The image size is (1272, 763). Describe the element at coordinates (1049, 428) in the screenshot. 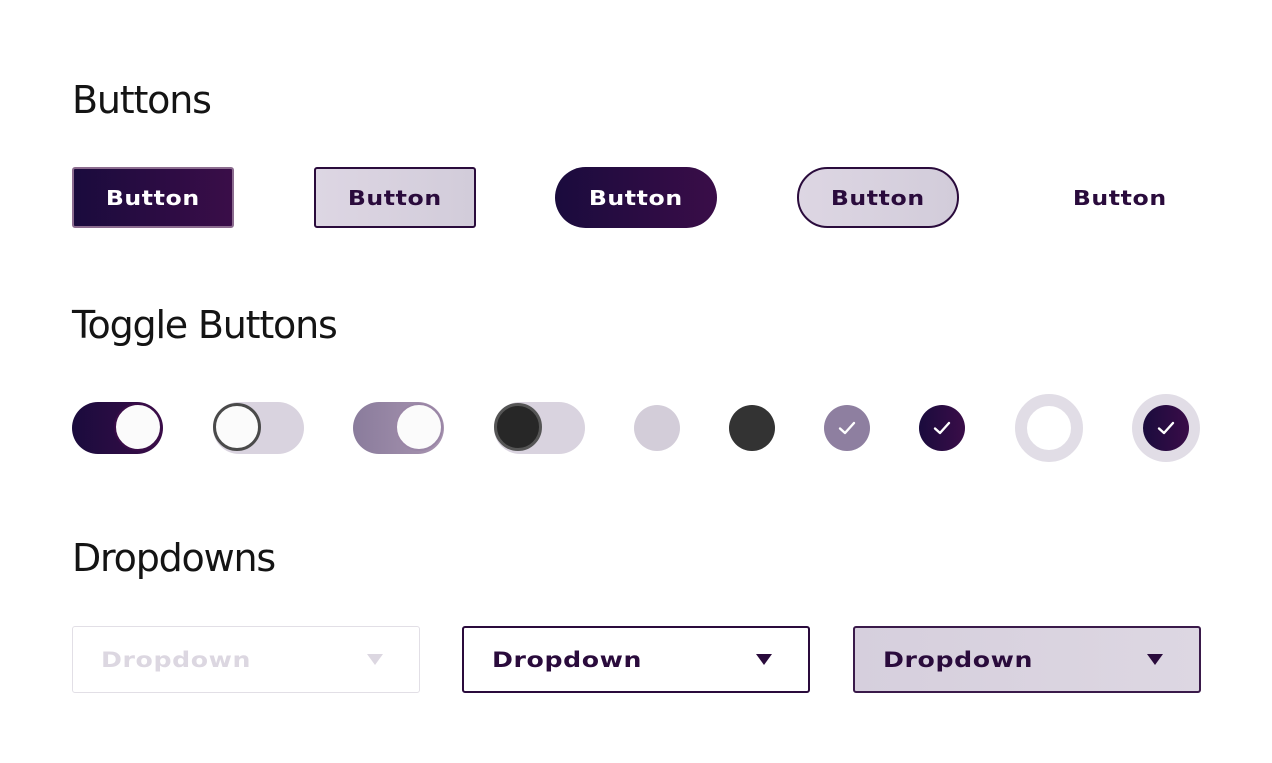

I see `radio-unchecked-focus-ring` at that location.